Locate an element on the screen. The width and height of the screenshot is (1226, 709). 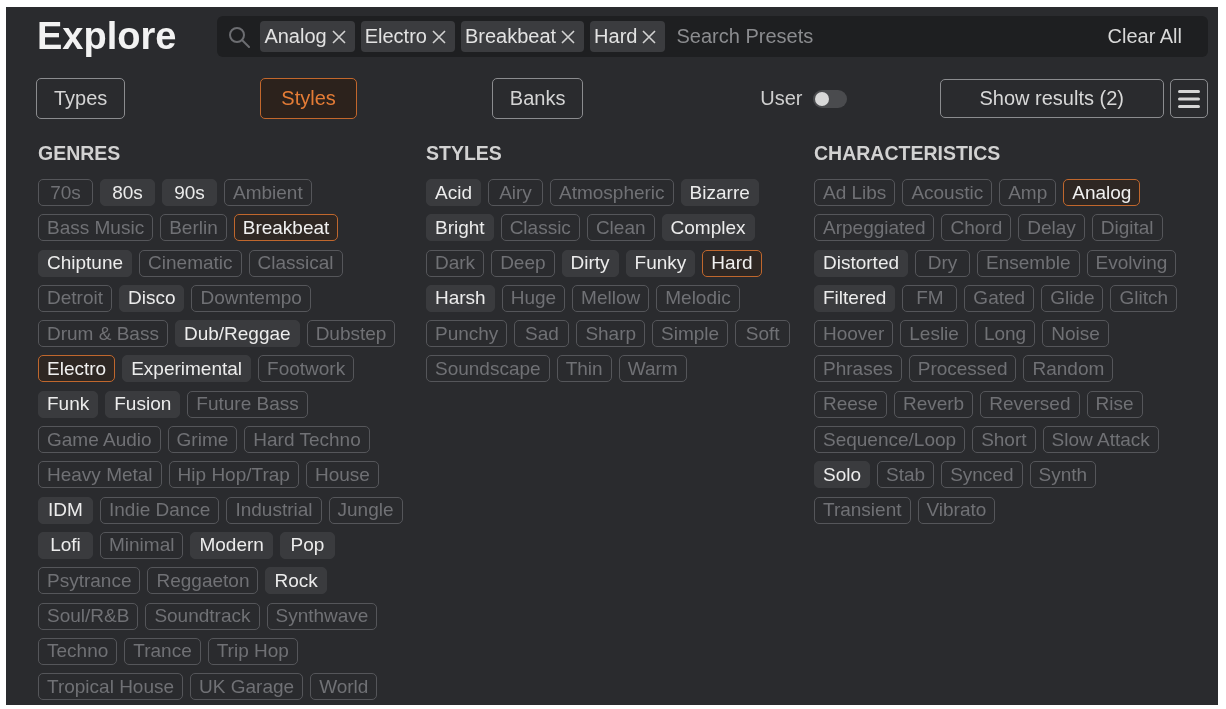
filter-chip: Breakbeat is located at coordinates (522, 36).